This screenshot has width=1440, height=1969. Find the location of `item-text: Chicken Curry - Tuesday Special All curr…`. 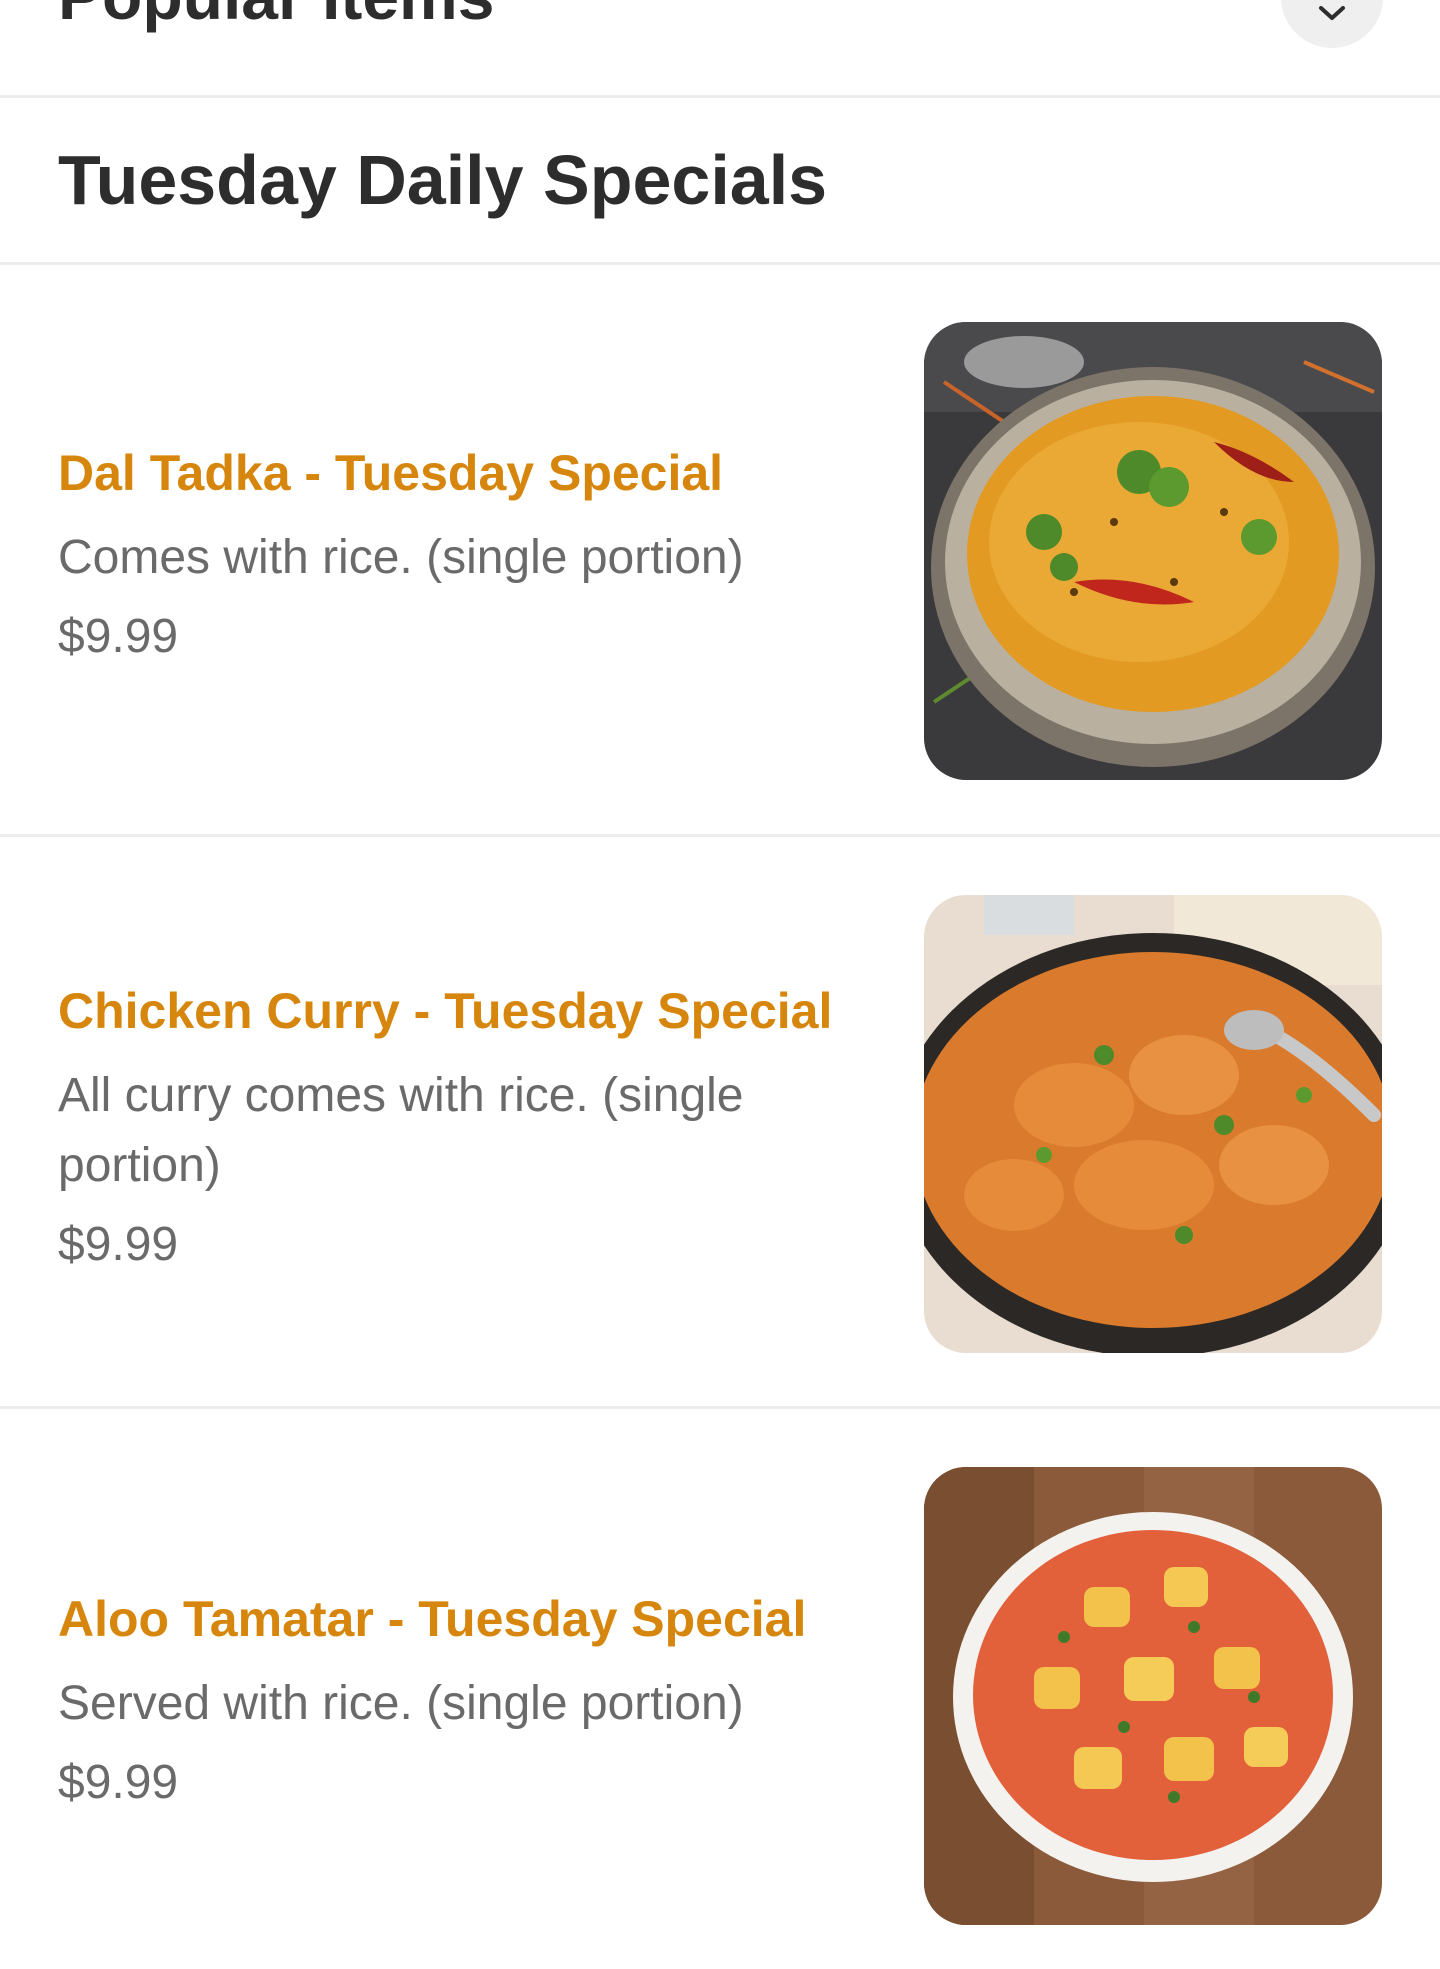

item-text: Chicken Curry - Tuesday Special All curr… is located at coordinates (448, 1128).